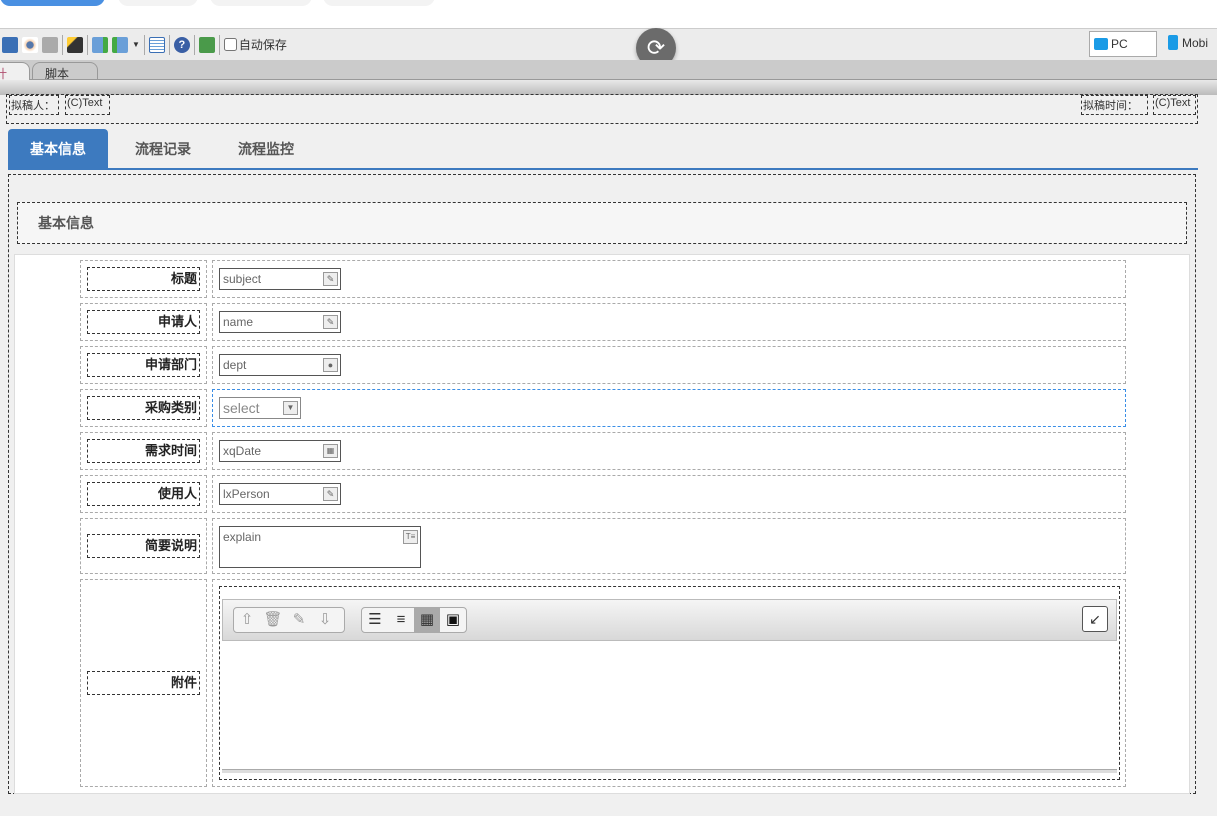 The width and height of the screenshot is (1217, 816). What do you see at coordinates (238, 322) in the screenshot?
I see `applicant-value: name` at bounding box center [238, 322].